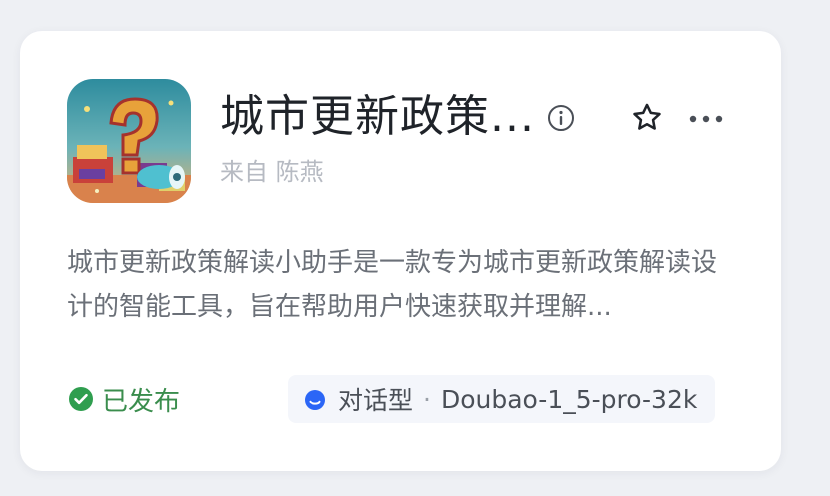 The height and width of the screenshot is (496, 830). What do you see at coordinates (376, 400) in the screenshot?
I see `agent-mode-label: 对话型` at bounding box center [376, 400].